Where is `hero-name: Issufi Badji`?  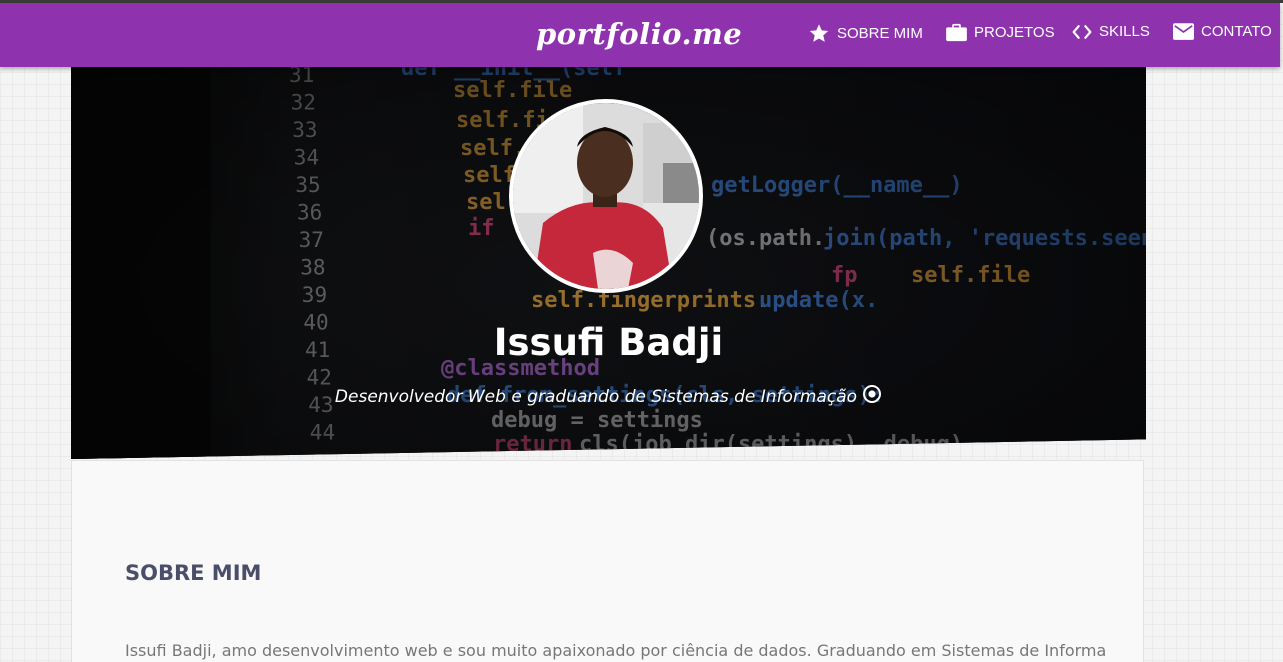
hero-name: Issufi Badji is located at coordinates (608, 342).